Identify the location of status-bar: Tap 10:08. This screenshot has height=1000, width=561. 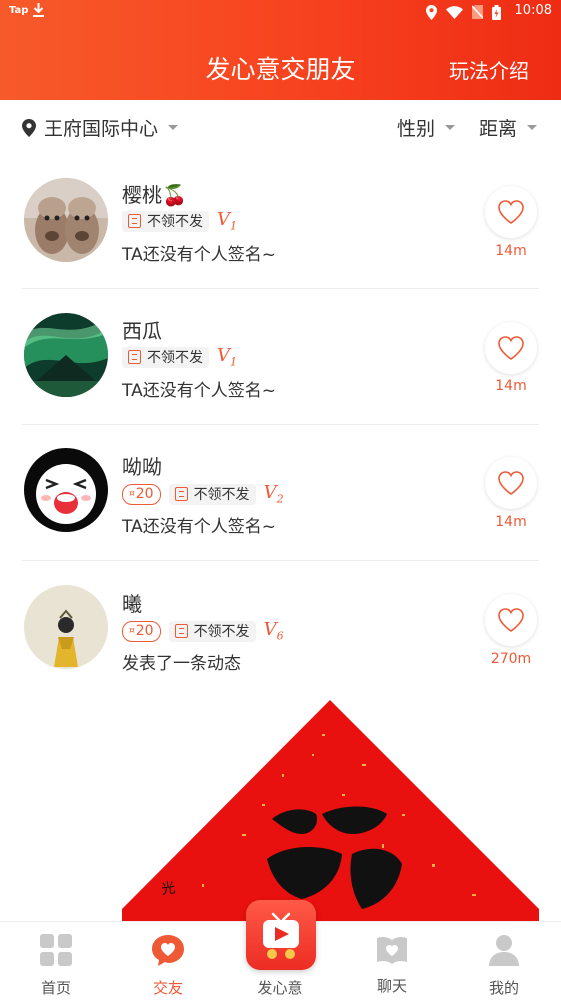
(280, 13).